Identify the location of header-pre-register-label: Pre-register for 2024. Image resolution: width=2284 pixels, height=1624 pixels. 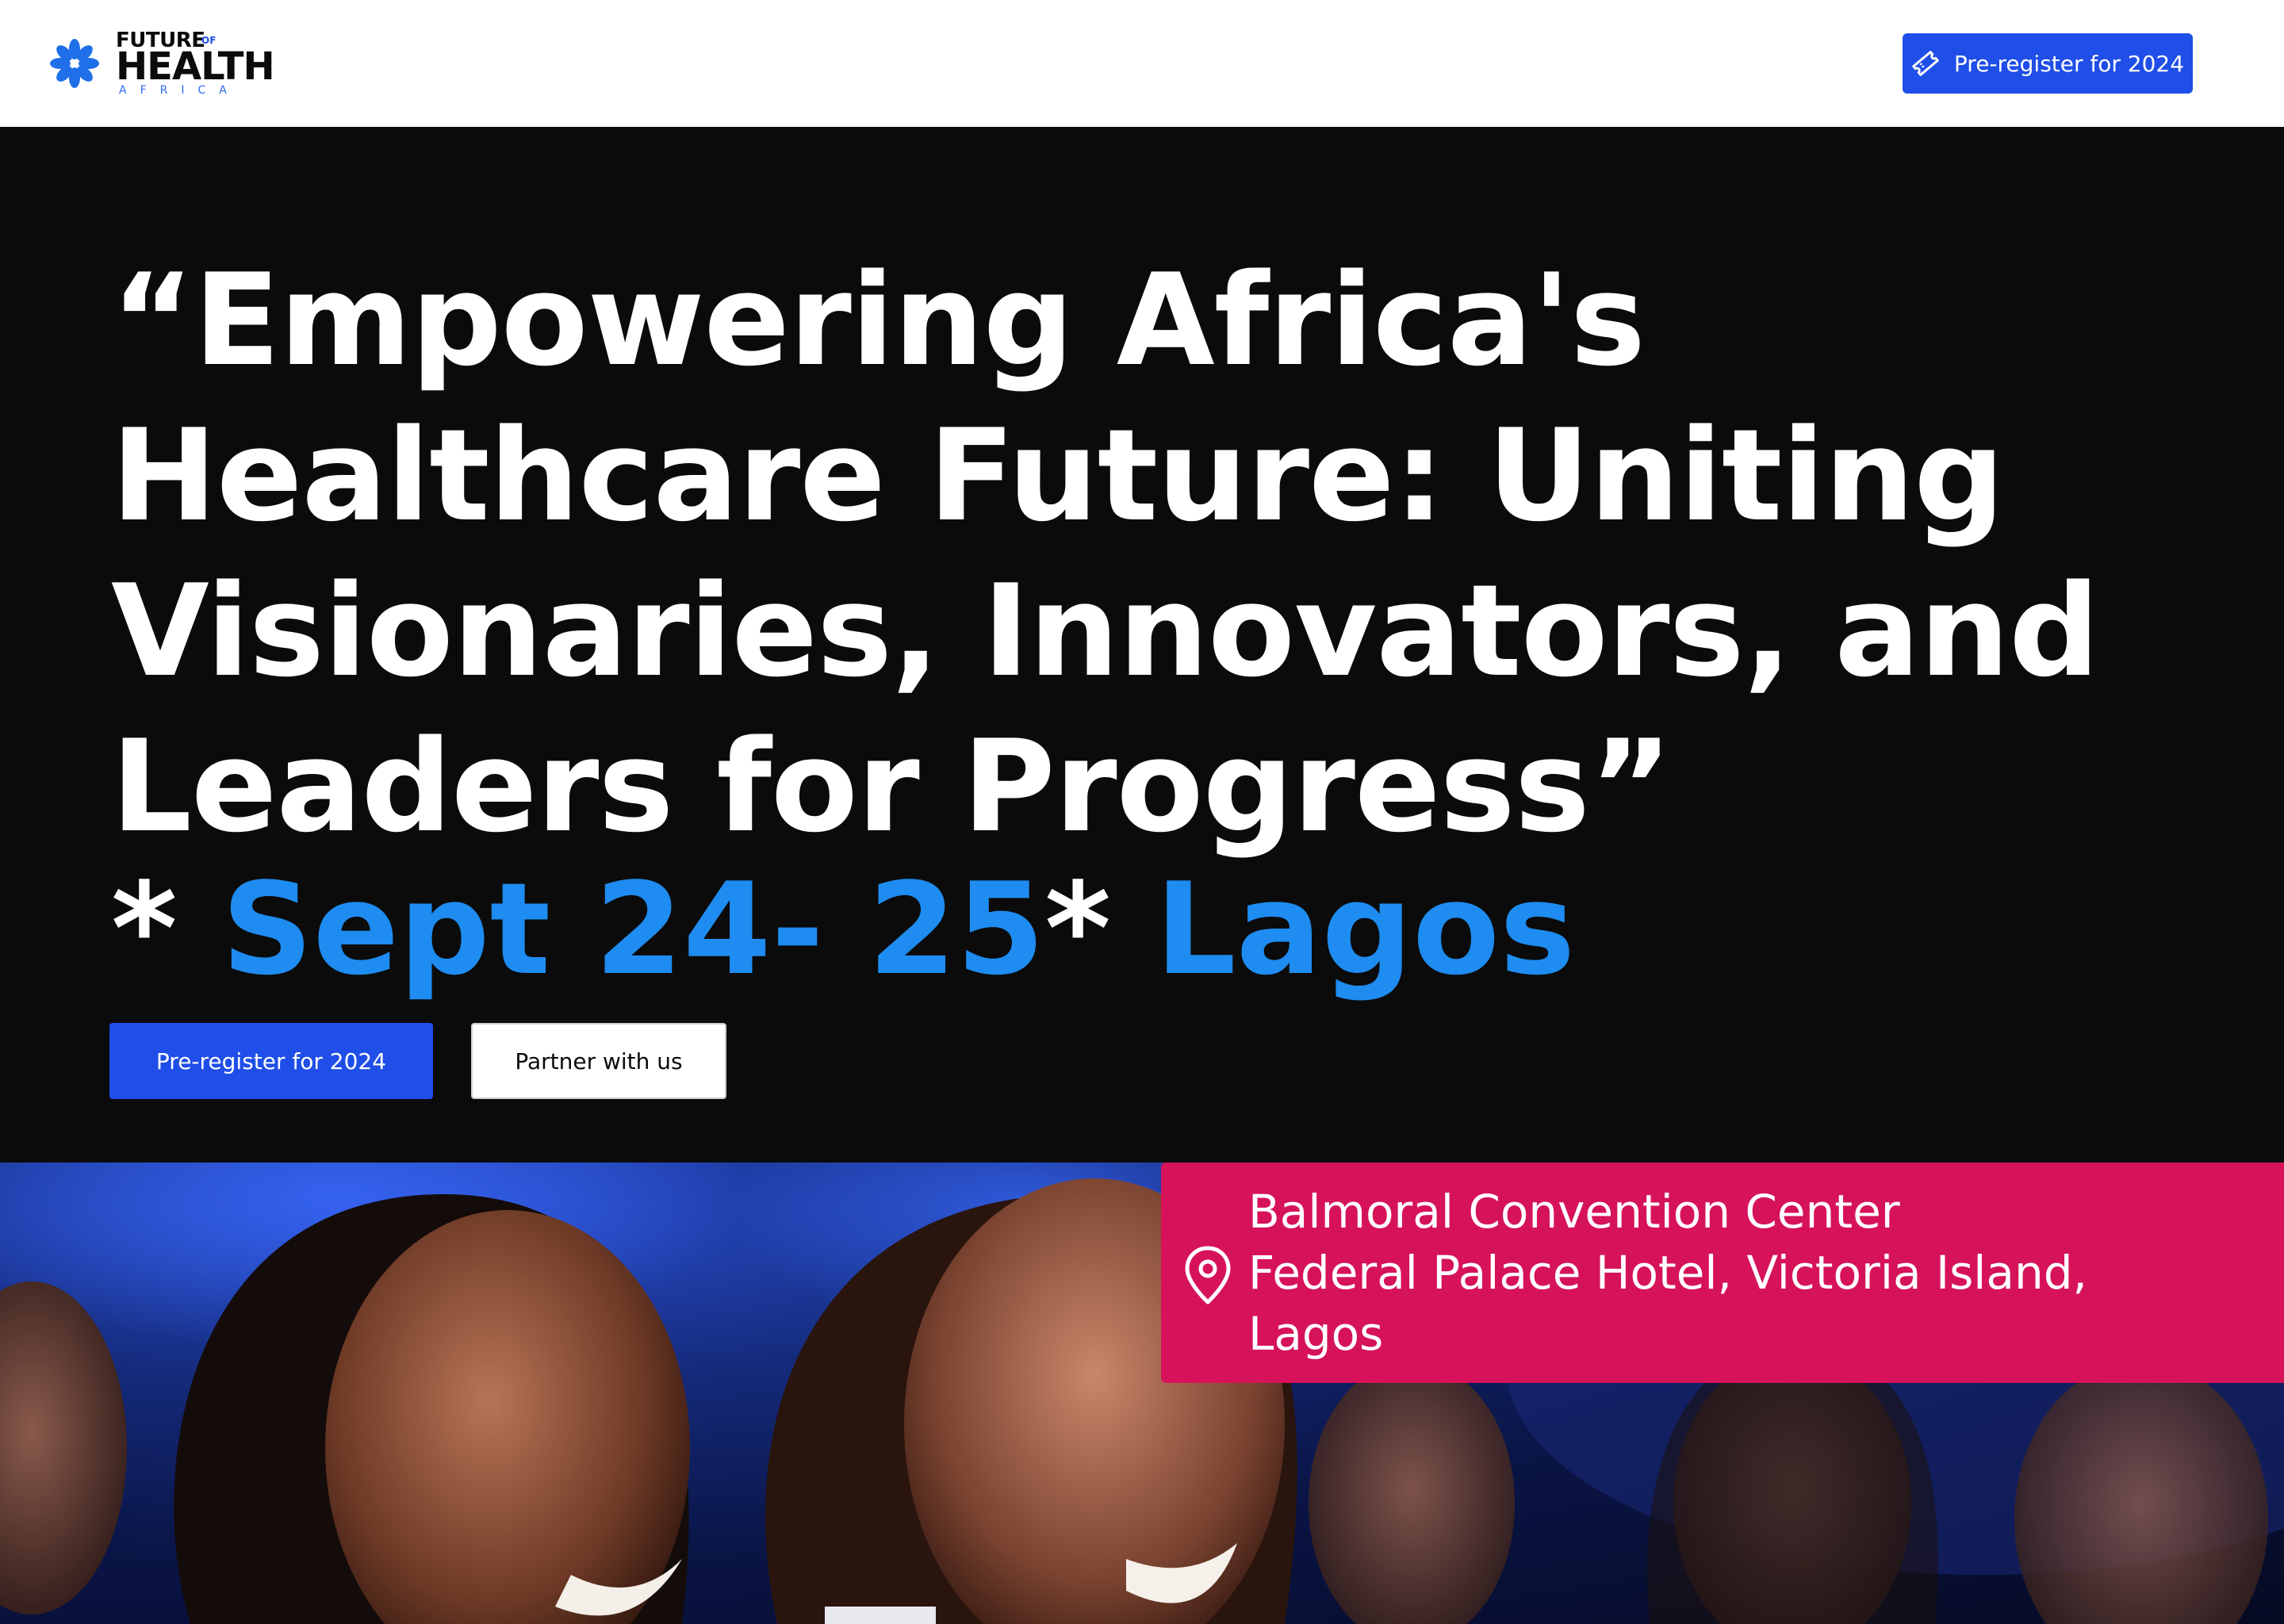
(2069, 63).